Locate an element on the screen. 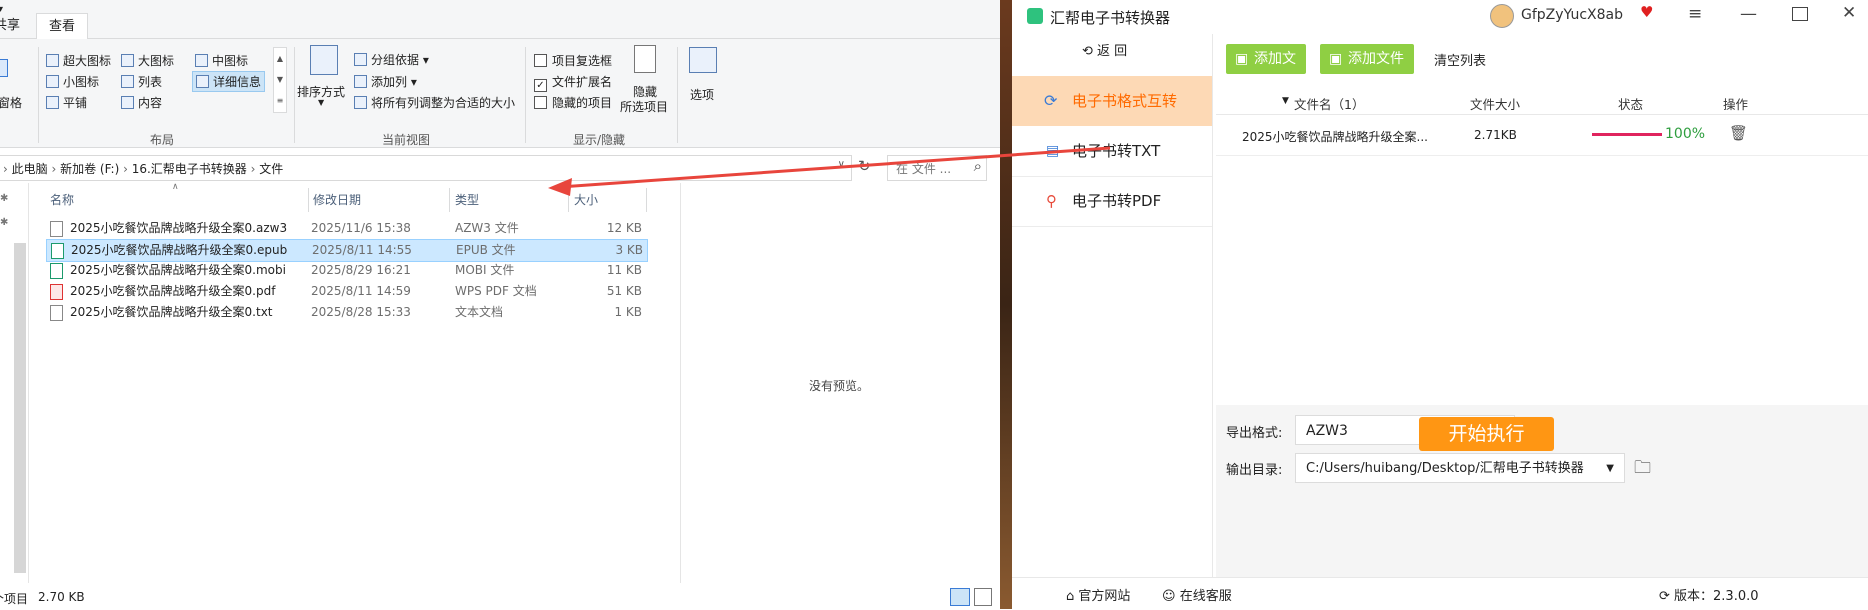 Image resolution: width=1868 pixels, height=610 pixels. arrow-line is located at coordinates (835, 167).